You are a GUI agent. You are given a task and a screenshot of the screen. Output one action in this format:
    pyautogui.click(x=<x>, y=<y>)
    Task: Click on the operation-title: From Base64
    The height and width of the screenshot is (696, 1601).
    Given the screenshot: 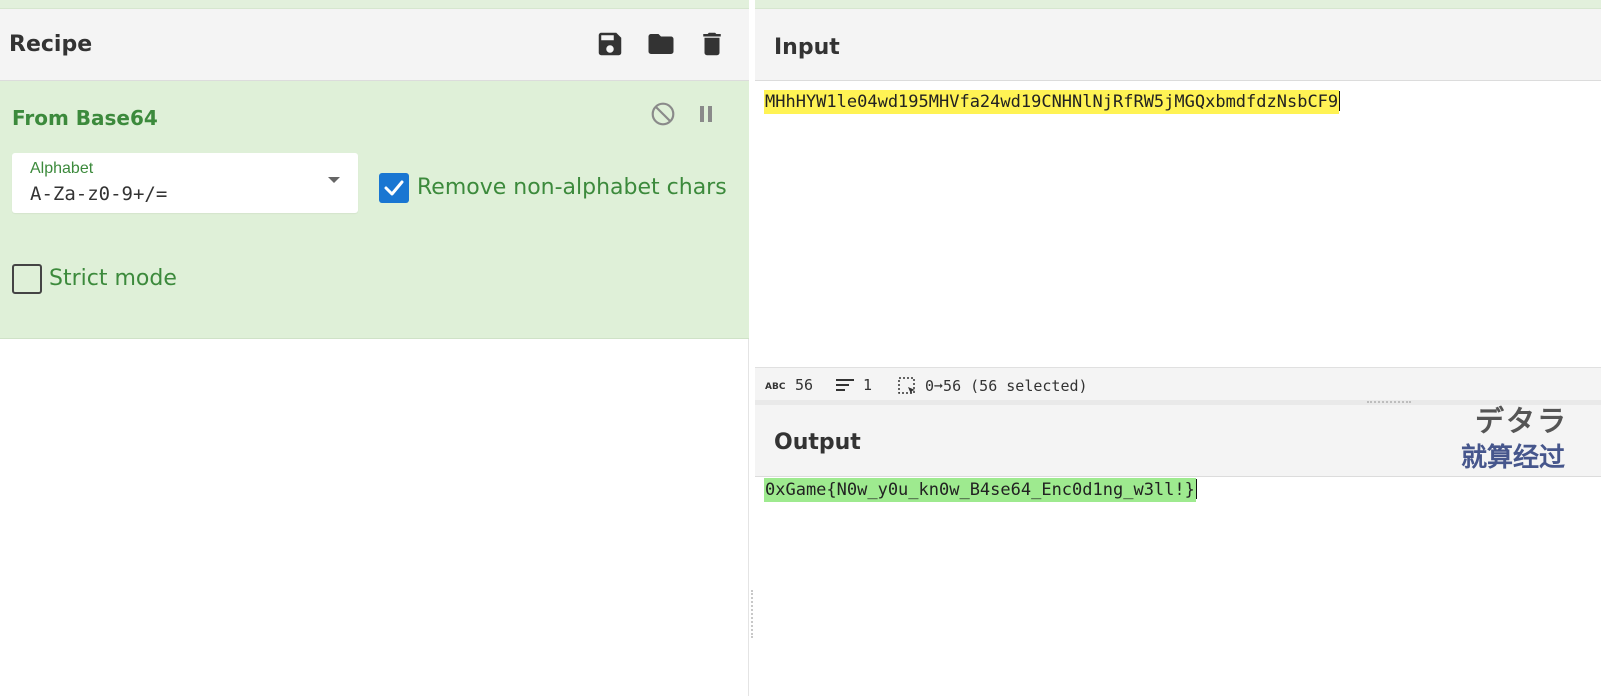 What is the action you would take?
    pyautogui.click(x=85, y=118)
    